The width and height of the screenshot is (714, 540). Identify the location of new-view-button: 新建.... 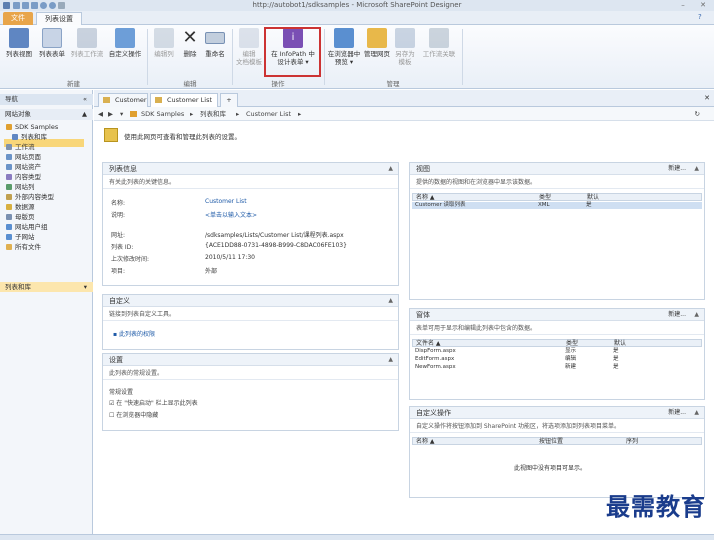
(677, 169).